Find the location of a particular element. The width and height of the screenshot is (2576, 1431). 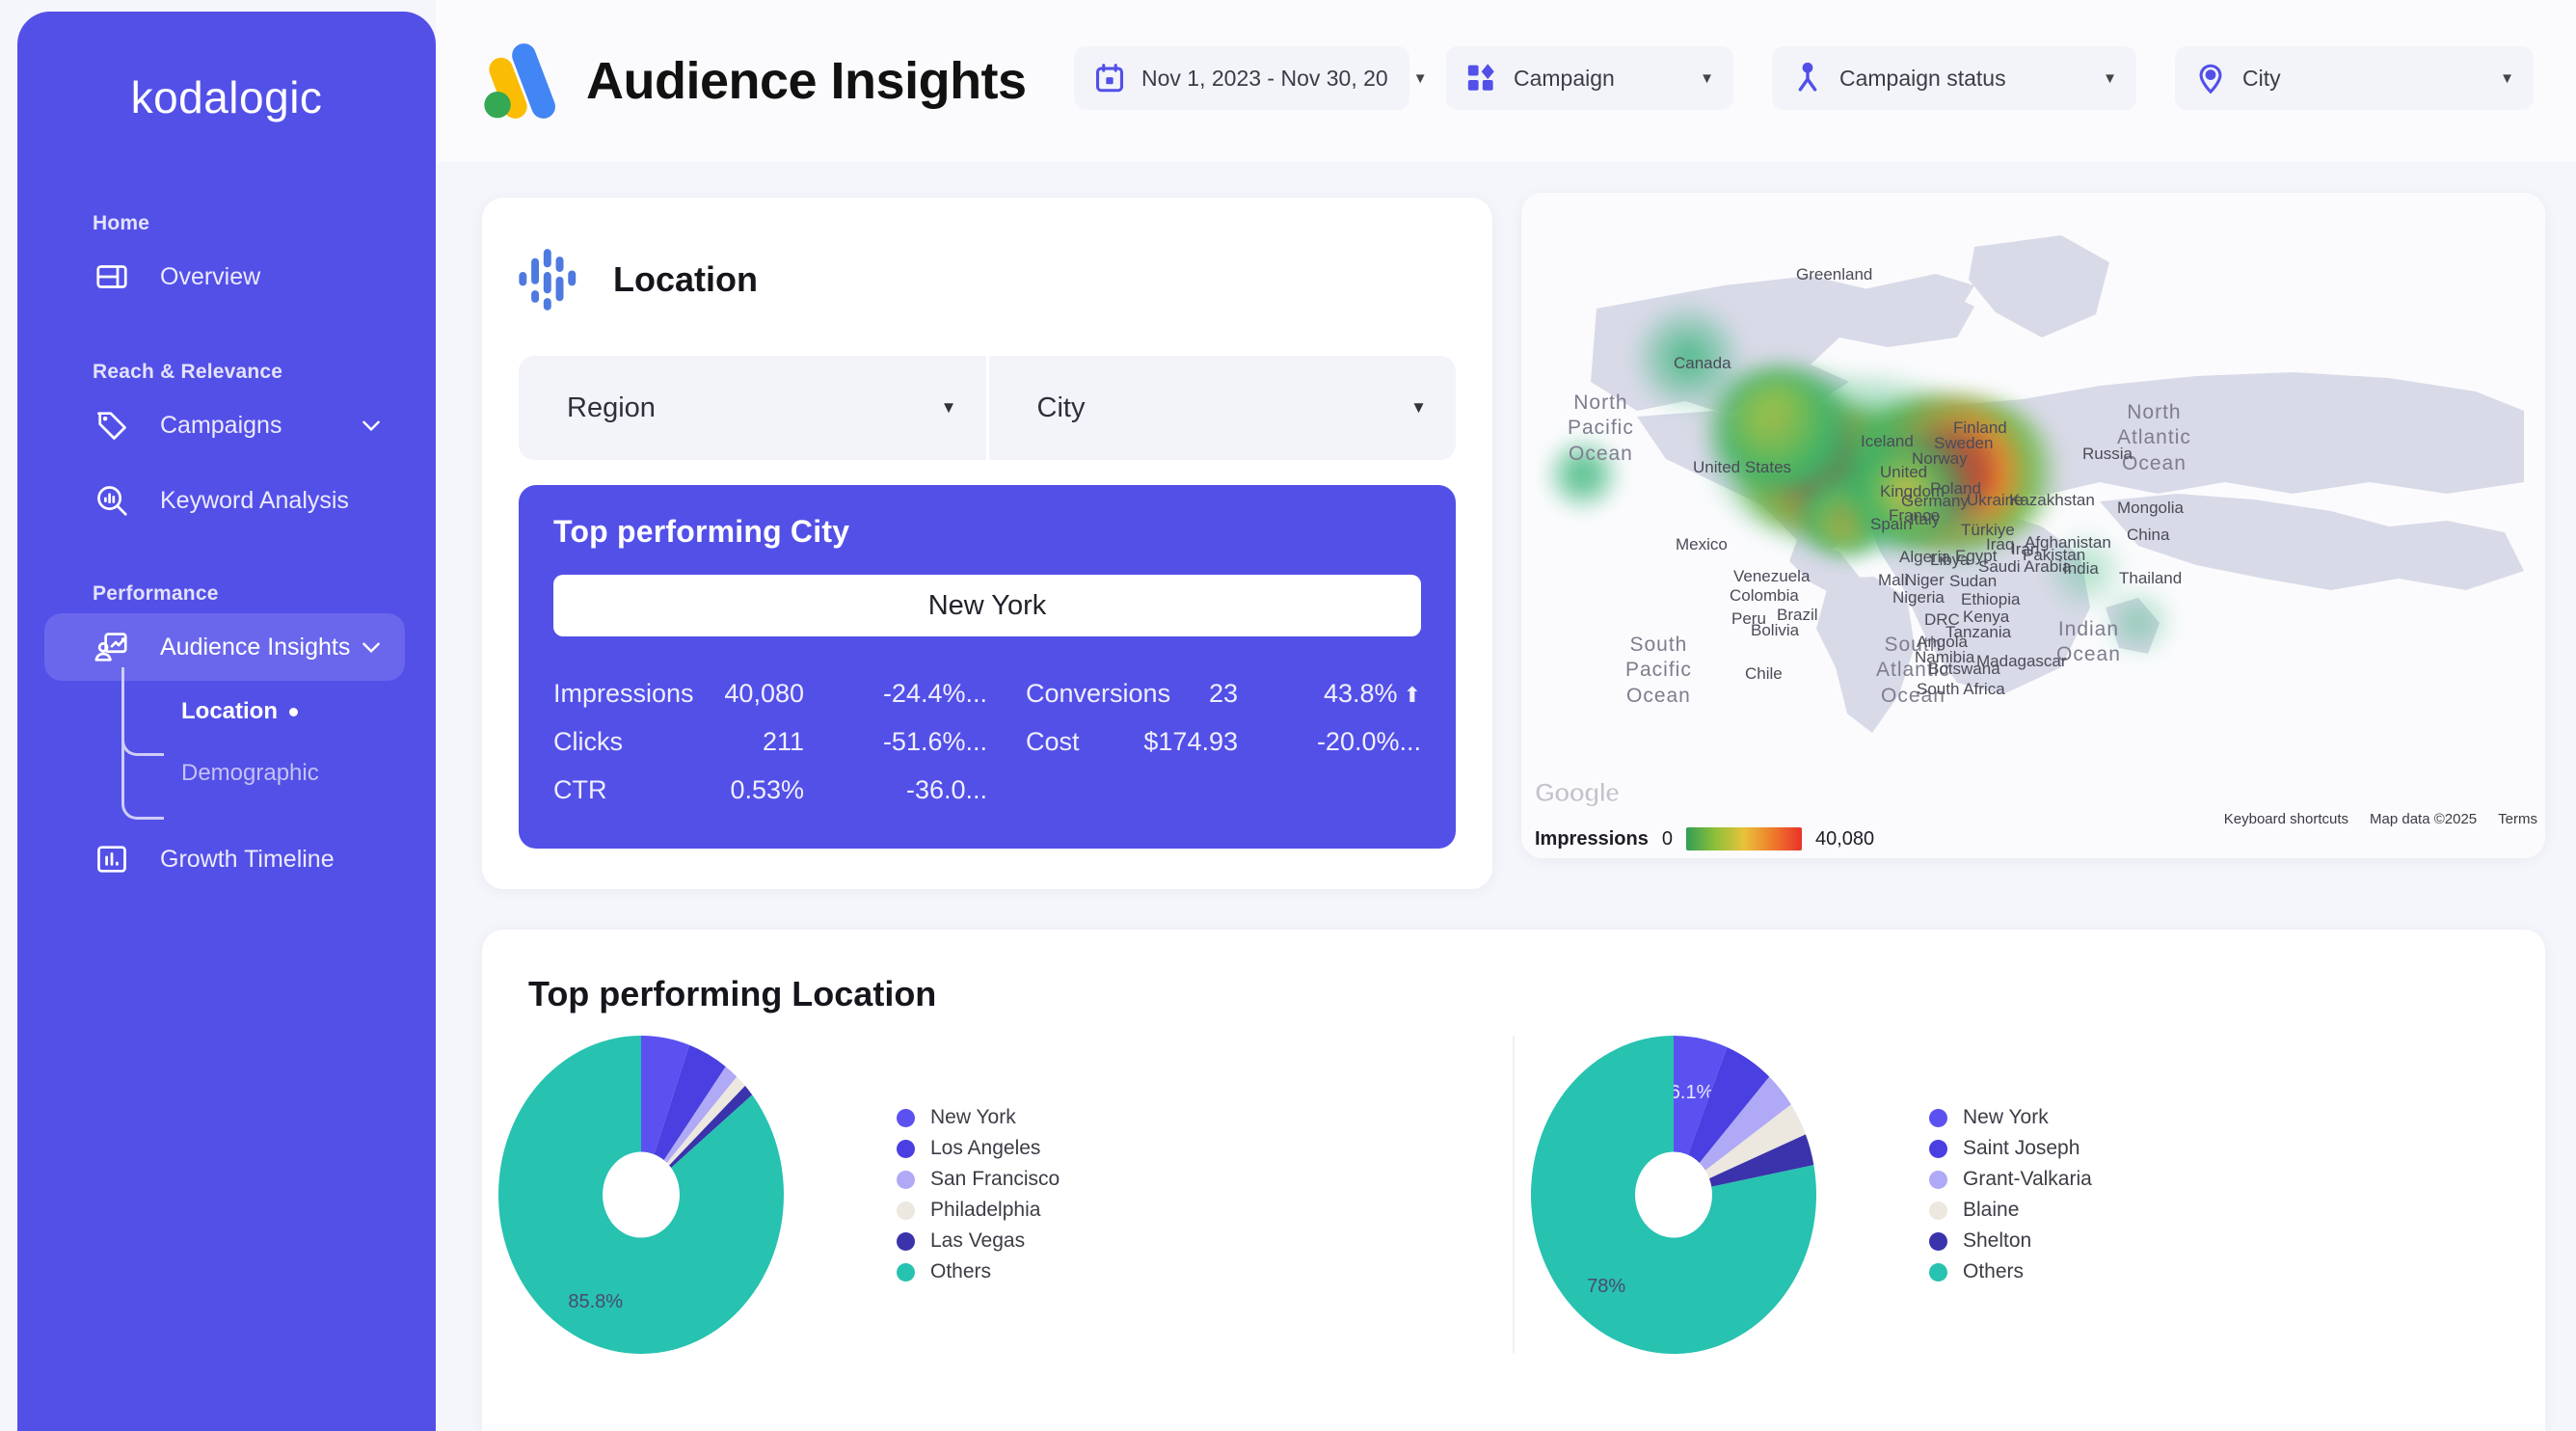

city-select-value: City is located at coordinates (1061, 407).